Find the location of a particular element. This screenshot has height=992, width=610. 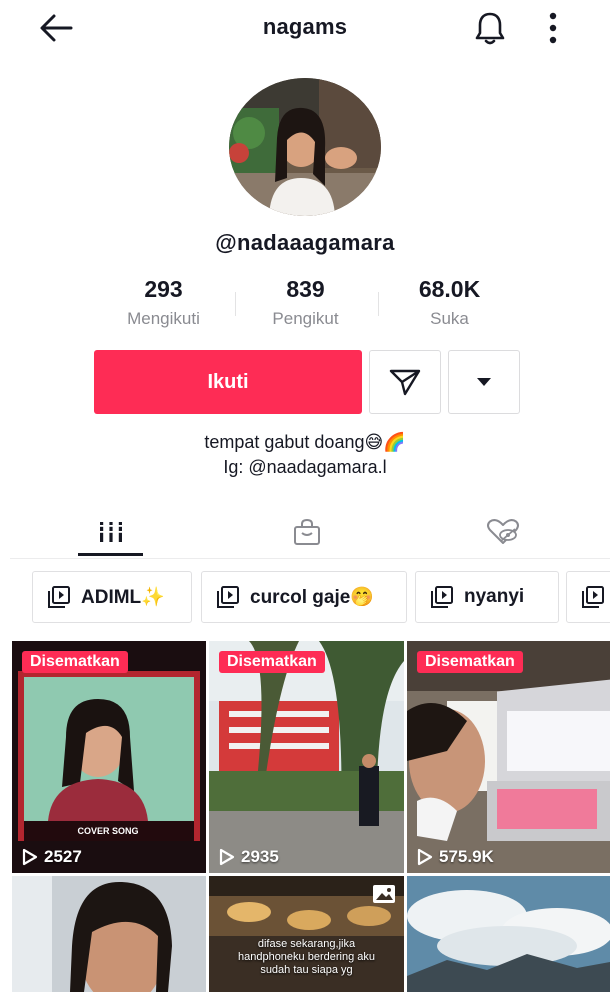

message-button is located at coordinates (405, 382).